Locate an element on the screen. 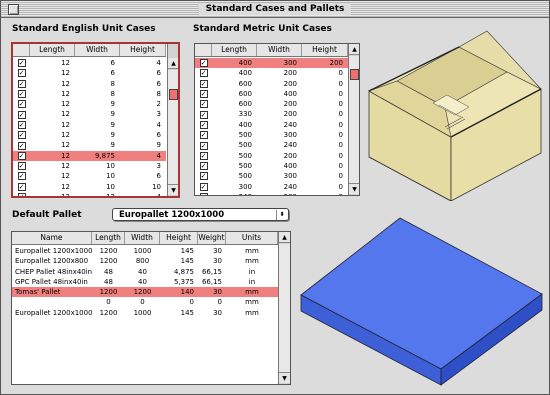 The height and width of the screenshot is (395, 550). metric-case-row: ✓ 400 240 0 is located at coordinates (271, 125).